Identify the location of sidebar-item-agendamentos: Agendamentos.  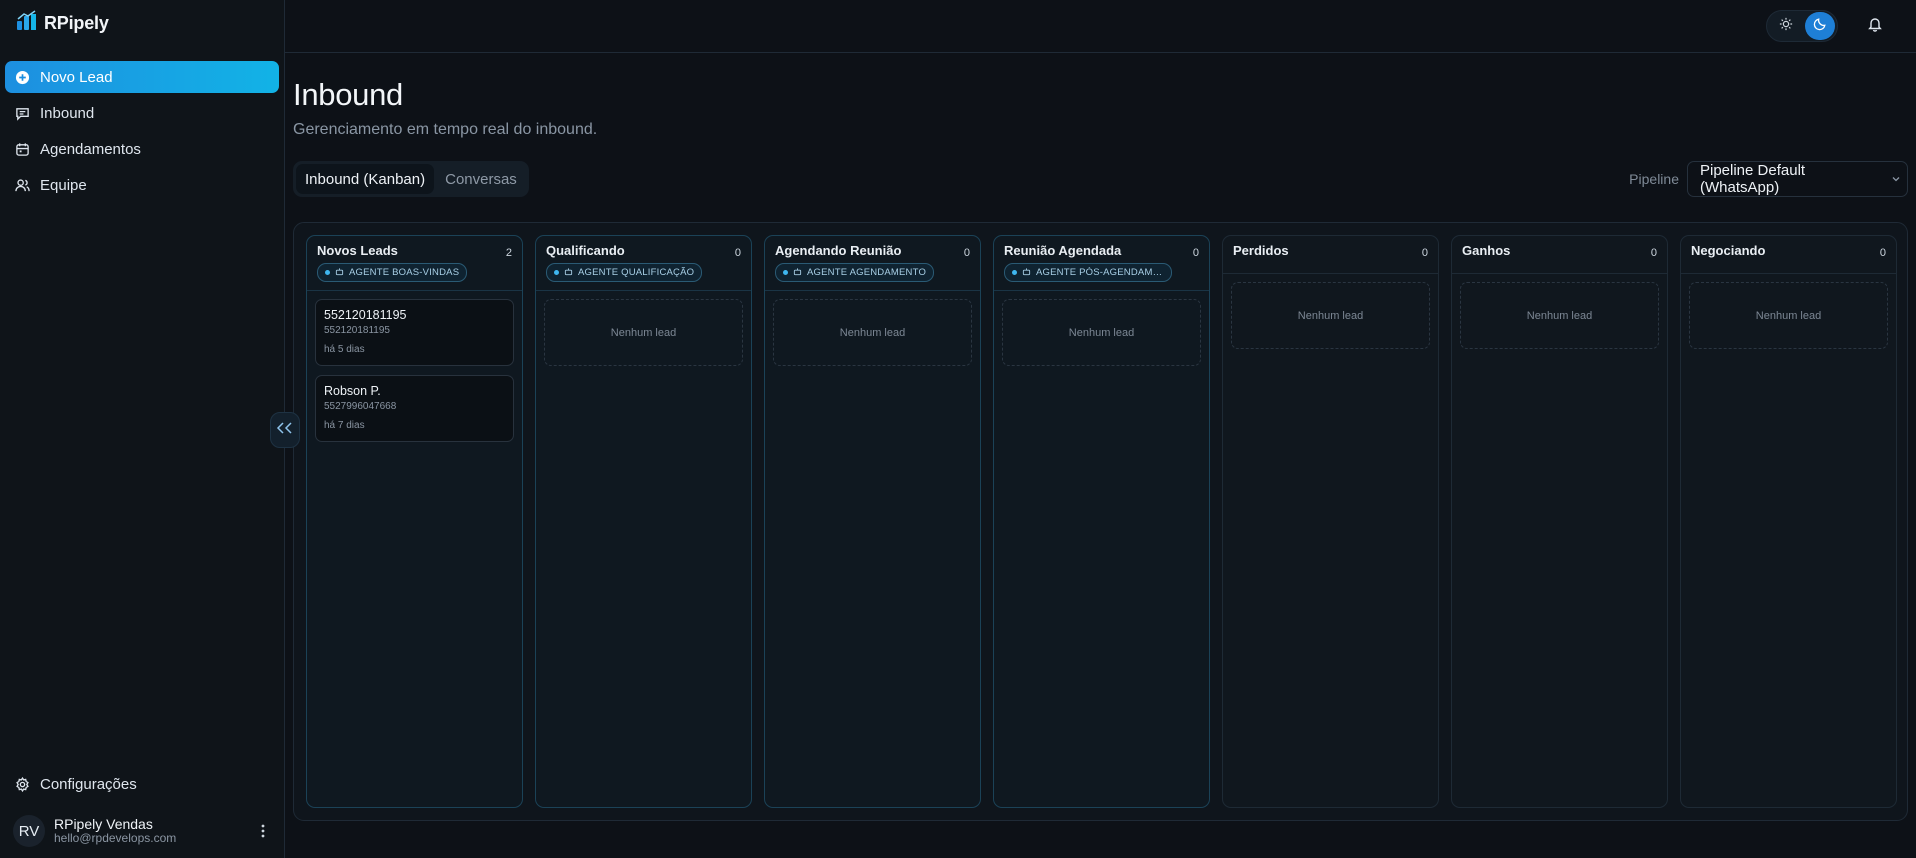
(142, 149).